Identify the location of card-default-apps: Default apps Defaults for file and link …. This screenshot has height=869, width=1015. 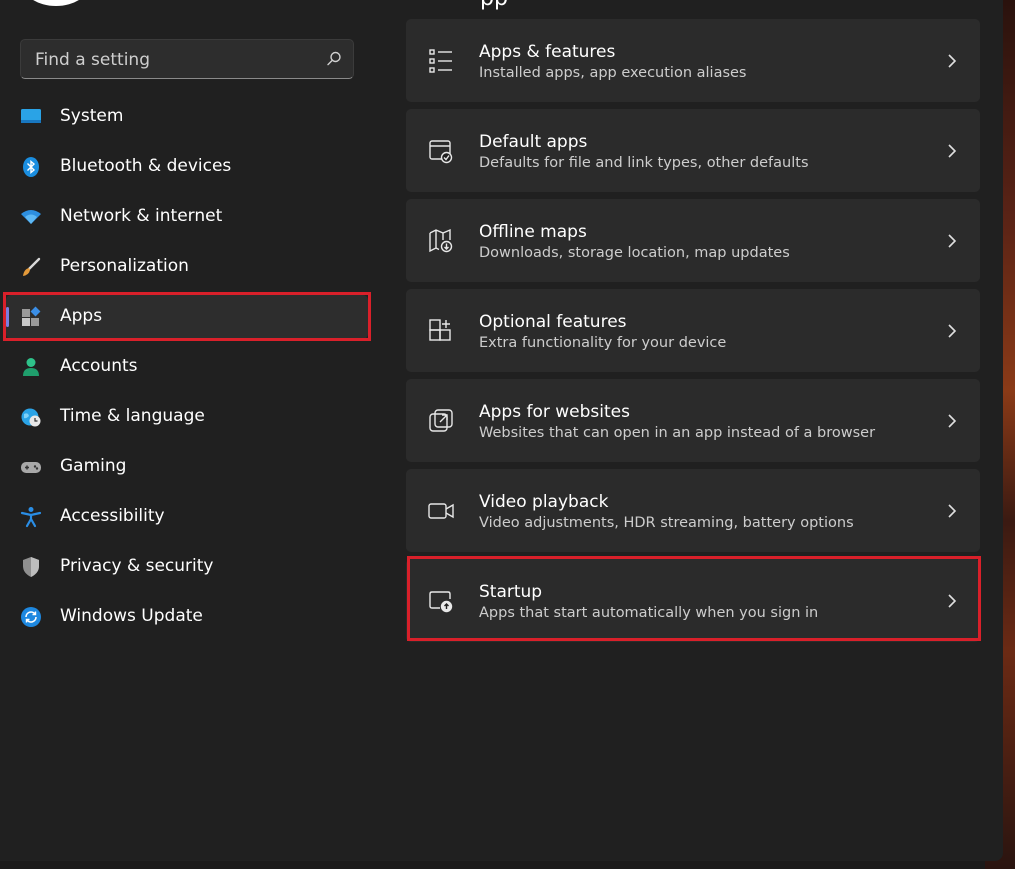
(693, 150).